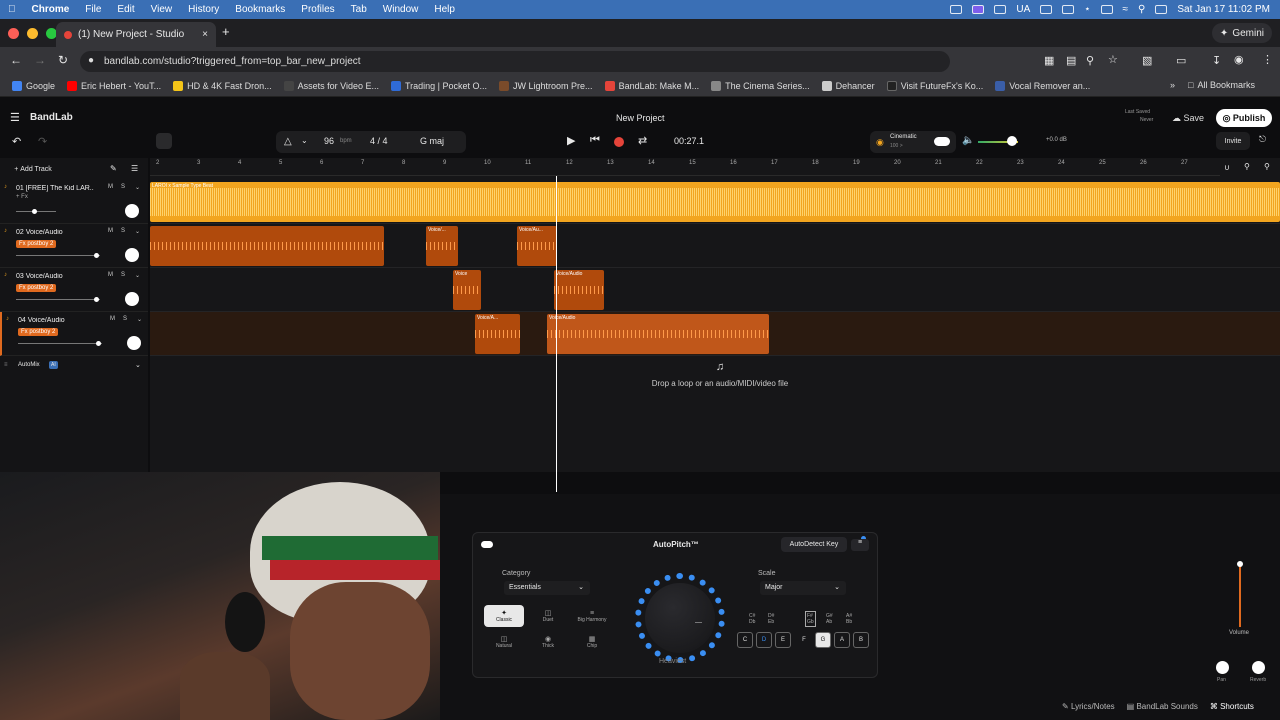 Image resolution: width=1280 pixels, height=720 pixels. I want to click on audio-clip, so click(267, 246).